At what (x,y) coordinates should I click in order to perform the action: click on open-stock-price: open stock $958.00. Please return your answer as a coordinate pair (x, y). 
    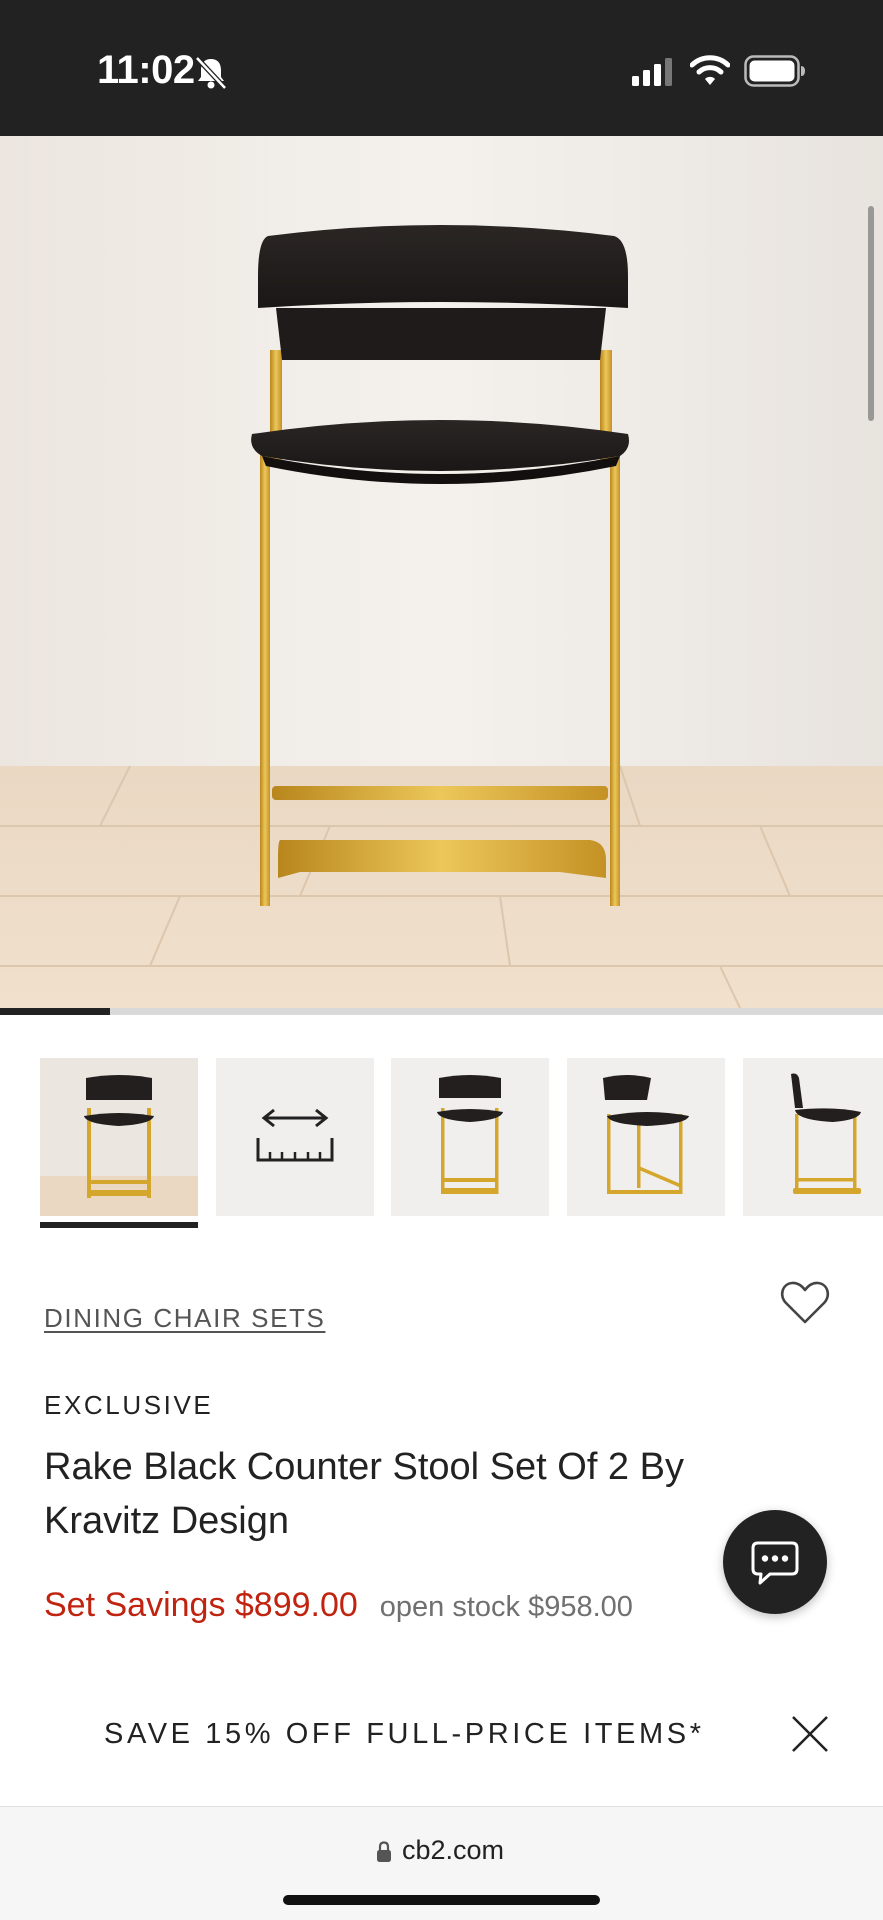
    Looking at the image, I should click on (506, 1607).